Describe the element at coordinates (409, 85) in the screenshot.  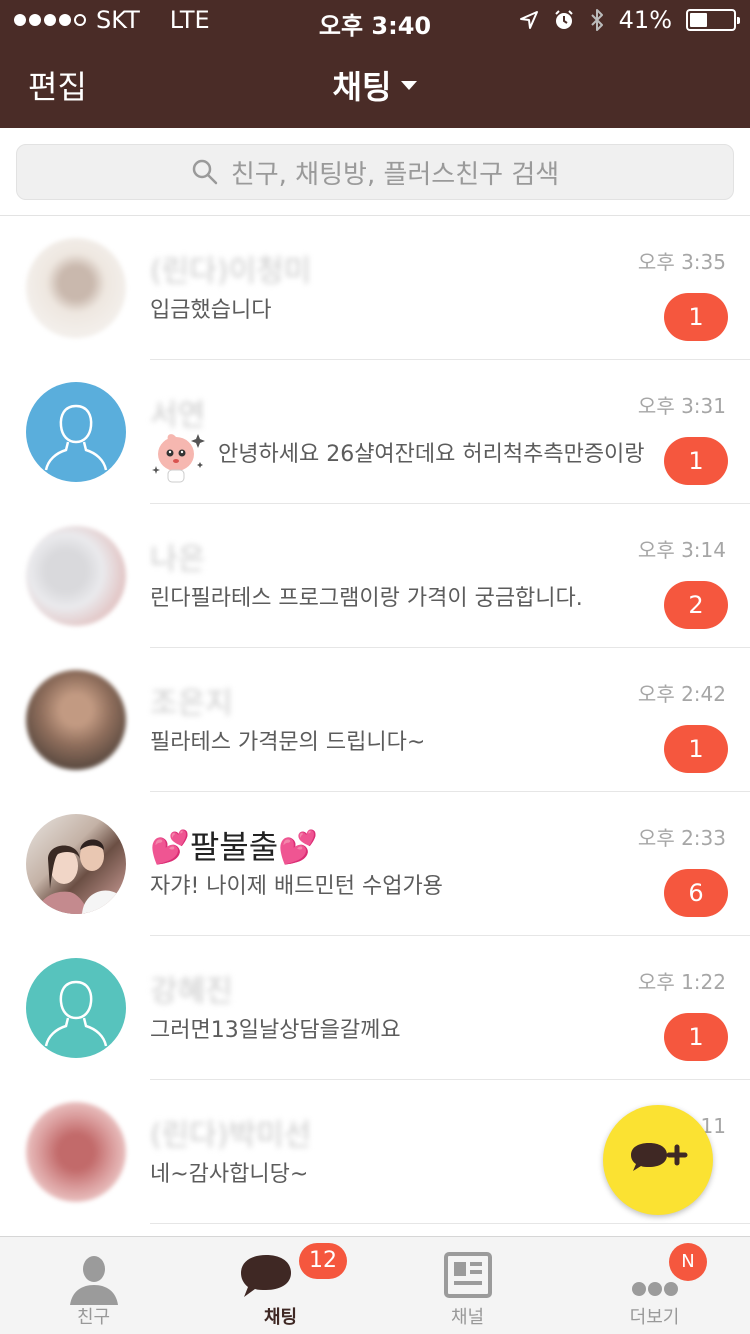
I see `caret-down-icon` at that location.